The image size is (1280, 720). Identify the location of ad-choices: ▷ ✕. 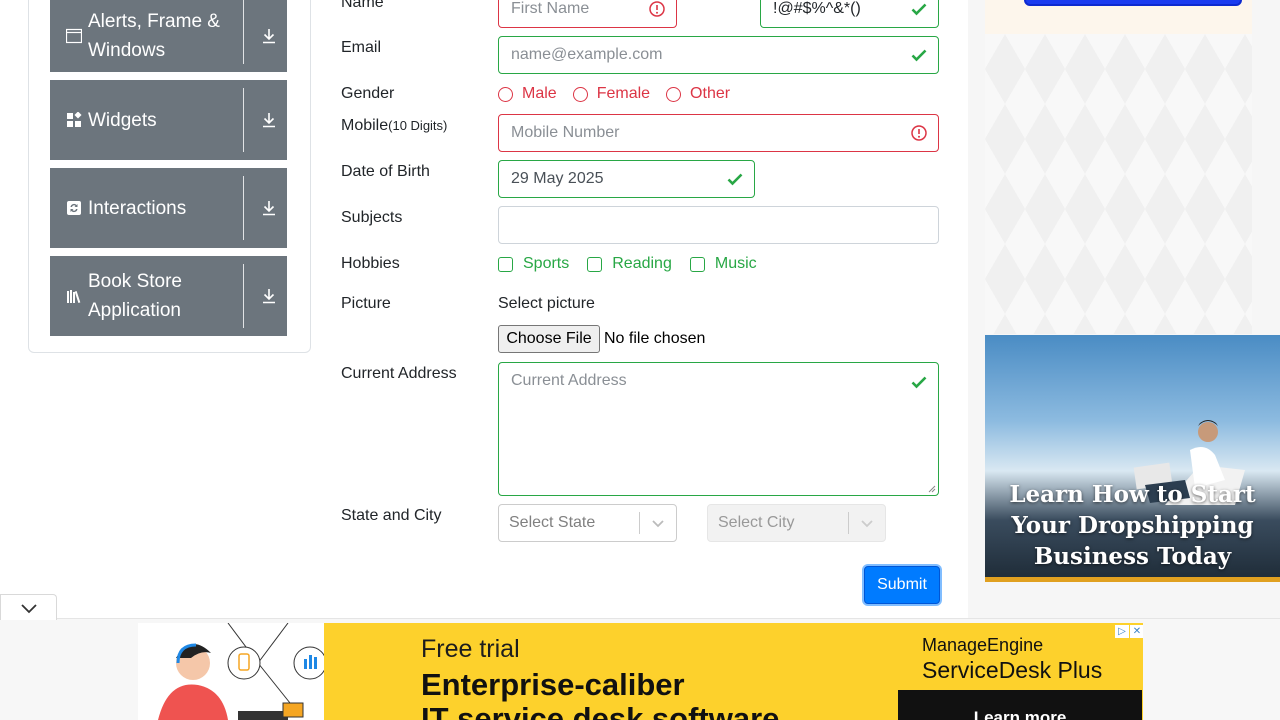
(1128, 631).